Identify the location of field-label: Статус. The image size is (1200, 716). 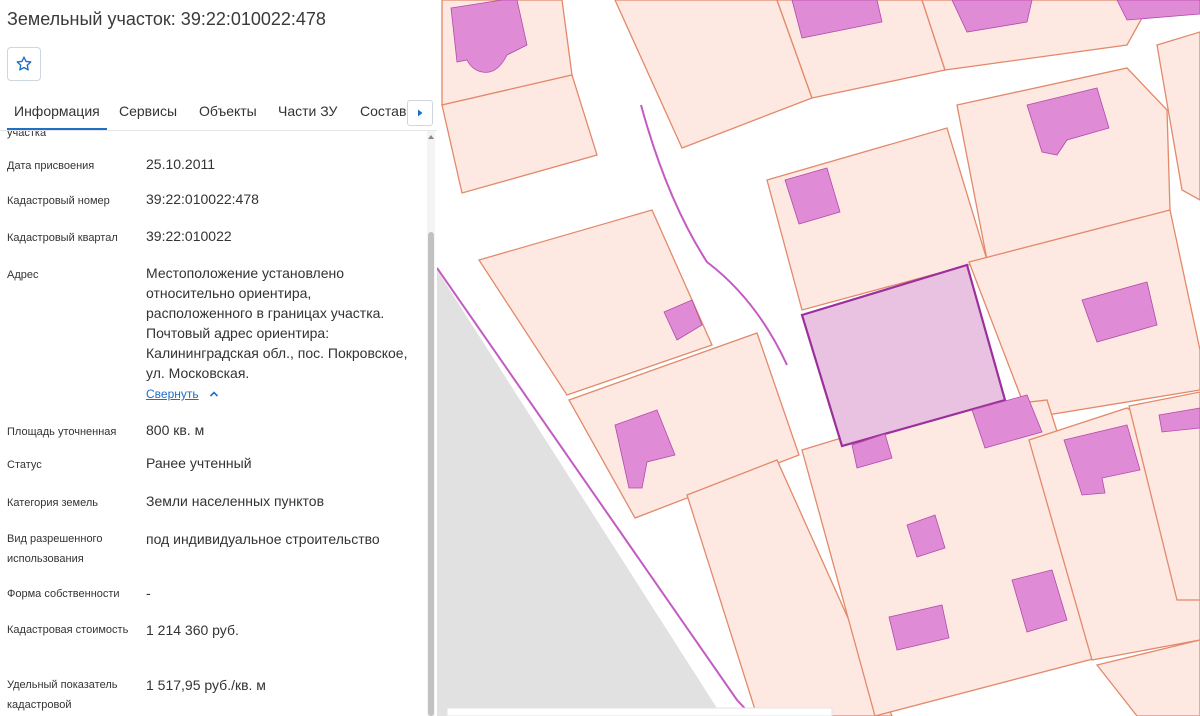
(24, 465).